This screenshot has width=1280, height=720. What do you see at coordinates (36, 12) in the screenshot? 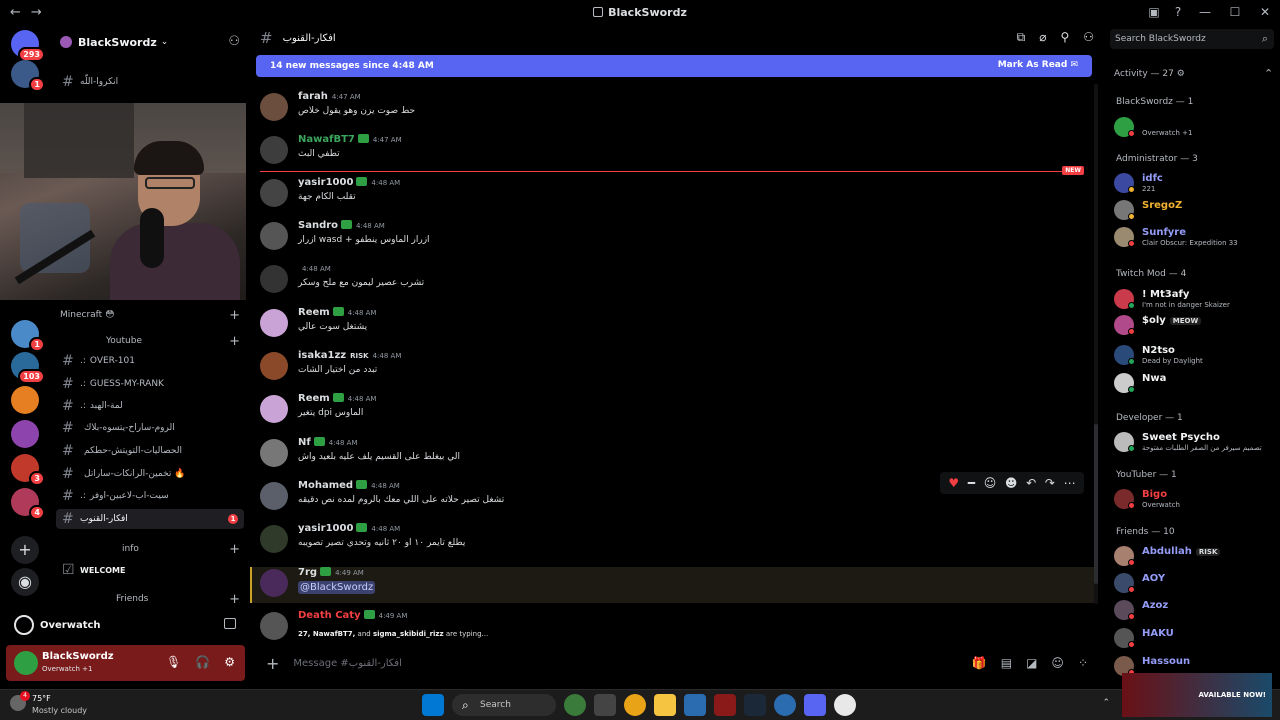
I see `forward-arrow-icon: →` at bounding box center [36, 12].